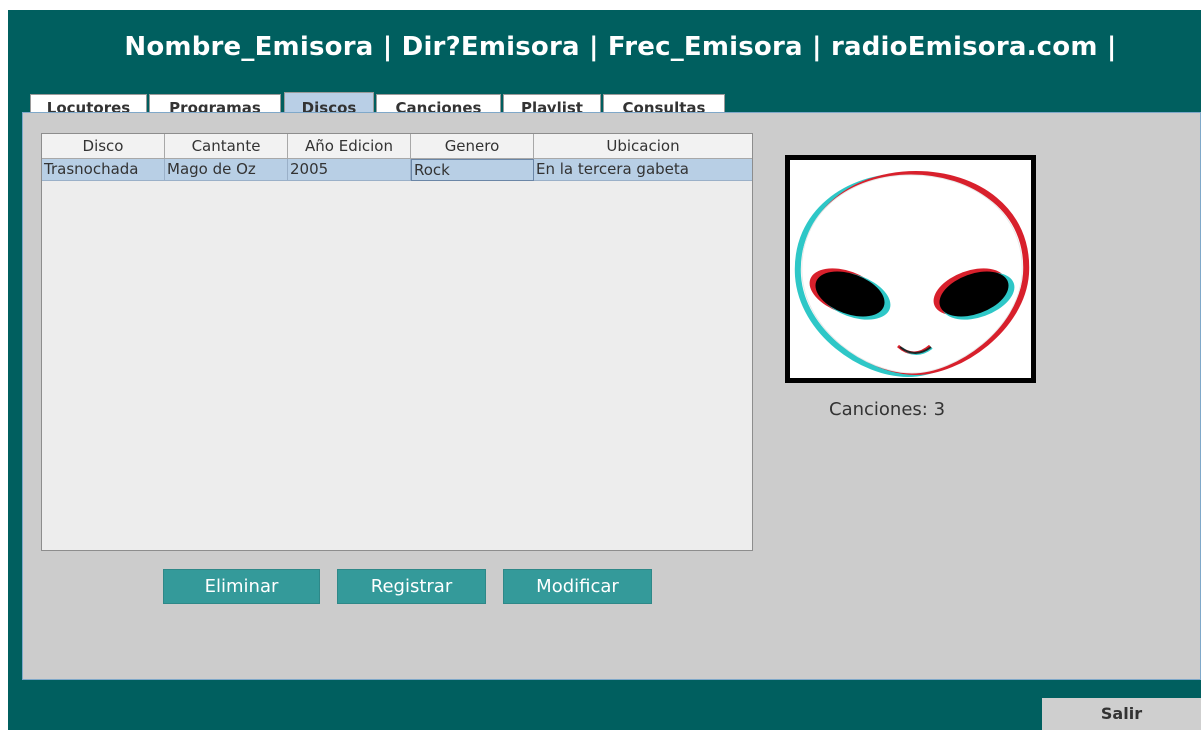 This screenshot has width=1201, height=730. What do you see at coordinates (241, 586) in the screenshot?
I see `delete-button: Eliminar` at bounding box center [241, 586].